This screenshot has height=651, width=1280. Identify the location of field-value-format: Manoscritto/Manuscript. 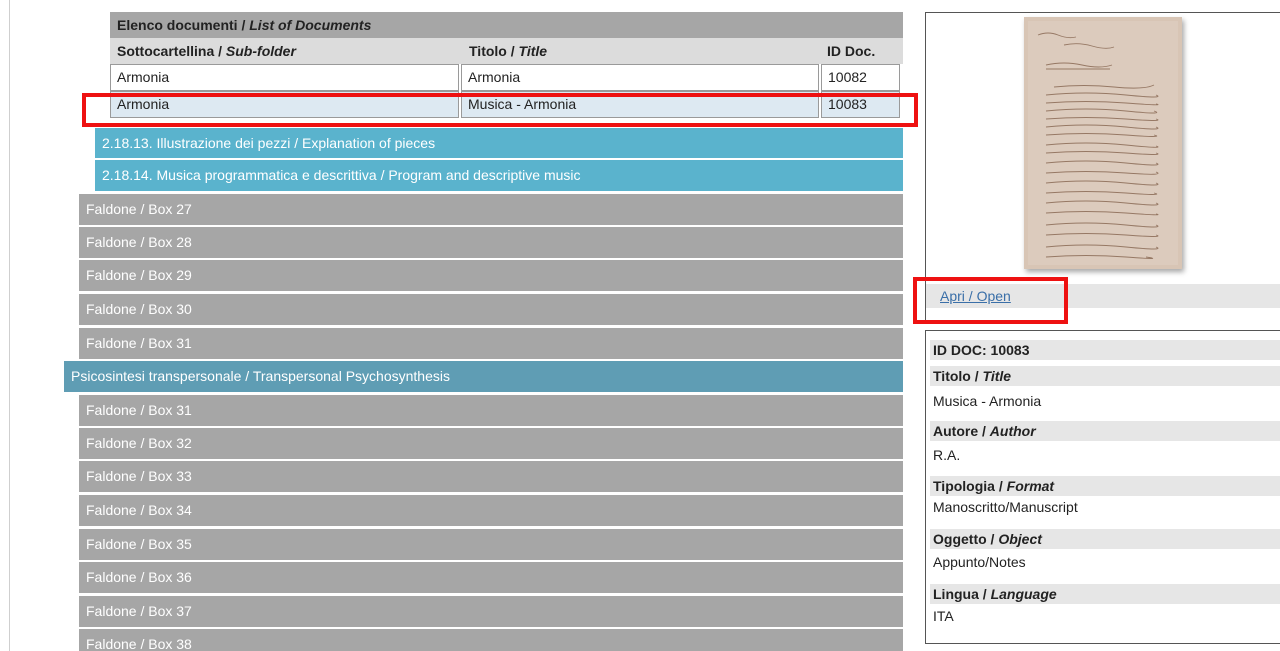
(1005, 507).